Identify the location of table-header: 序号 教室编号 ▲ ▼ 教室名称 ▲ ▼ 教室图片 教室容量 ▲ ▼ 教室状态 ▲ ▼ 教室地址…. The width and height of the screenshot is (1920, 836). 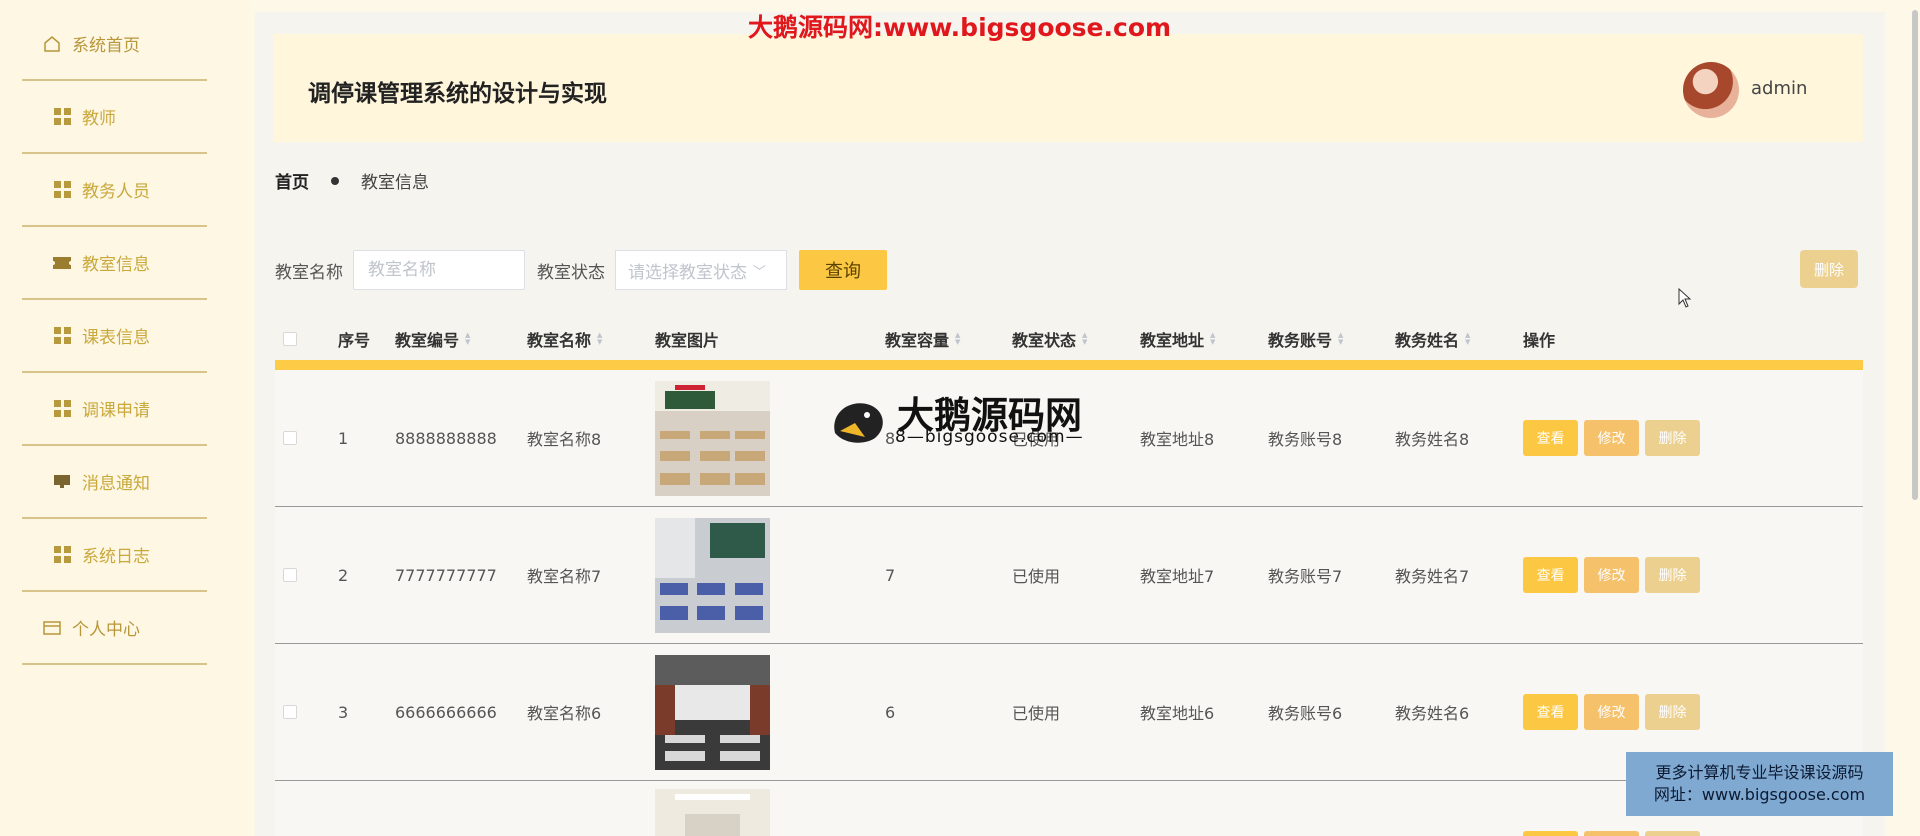
(1069, 344).